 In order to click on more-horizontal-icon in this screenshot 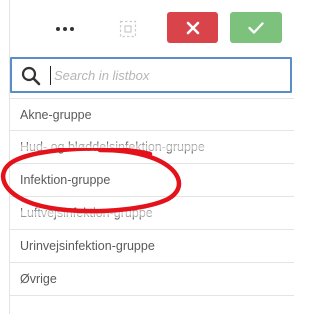, I will do `click(65, 29)`.